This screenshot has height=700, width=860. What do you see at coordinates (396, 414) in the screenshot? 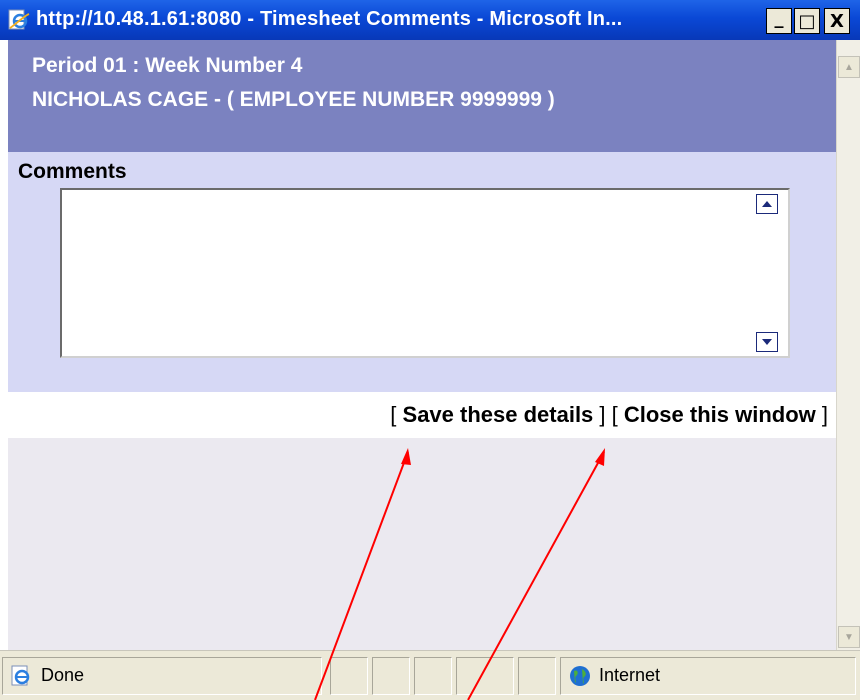
I see `open-bracket: [` at bounding box center [396, 414].